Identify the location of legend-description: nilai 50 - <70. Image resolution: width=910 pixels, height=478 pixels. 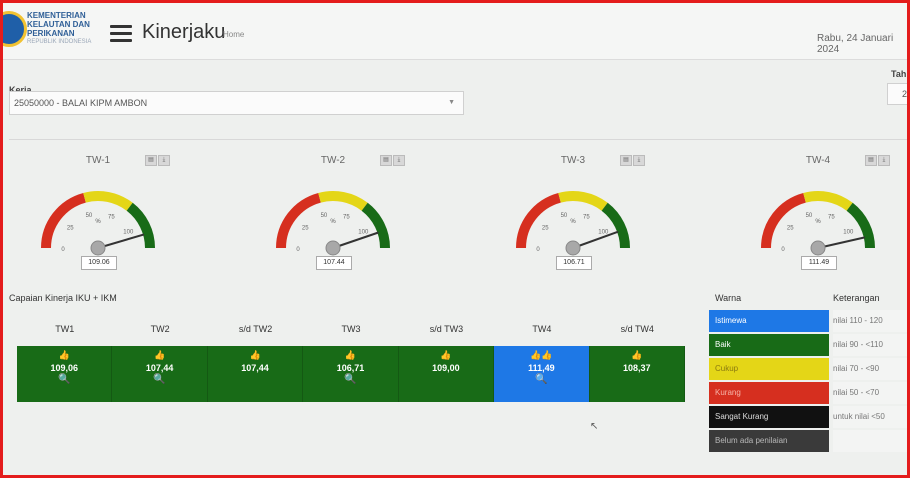
(870, 393).